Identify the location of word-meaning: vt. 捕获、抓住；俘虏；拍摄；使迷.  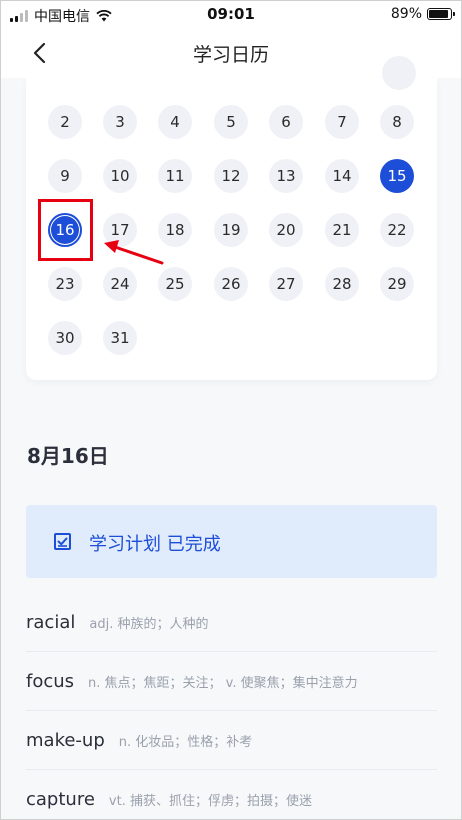
(210, 801).